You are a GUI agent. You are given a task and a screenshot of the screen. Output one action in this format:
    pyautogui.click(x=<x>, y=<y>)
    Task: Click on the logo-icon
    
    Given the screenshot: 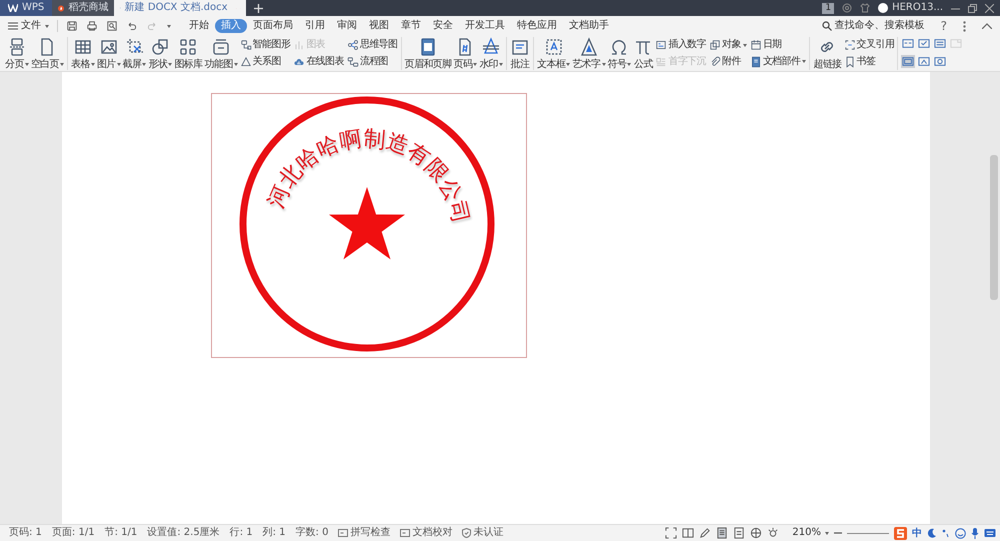 What is the action you would take?
    pyautogui.click(x=13, y=8)
    